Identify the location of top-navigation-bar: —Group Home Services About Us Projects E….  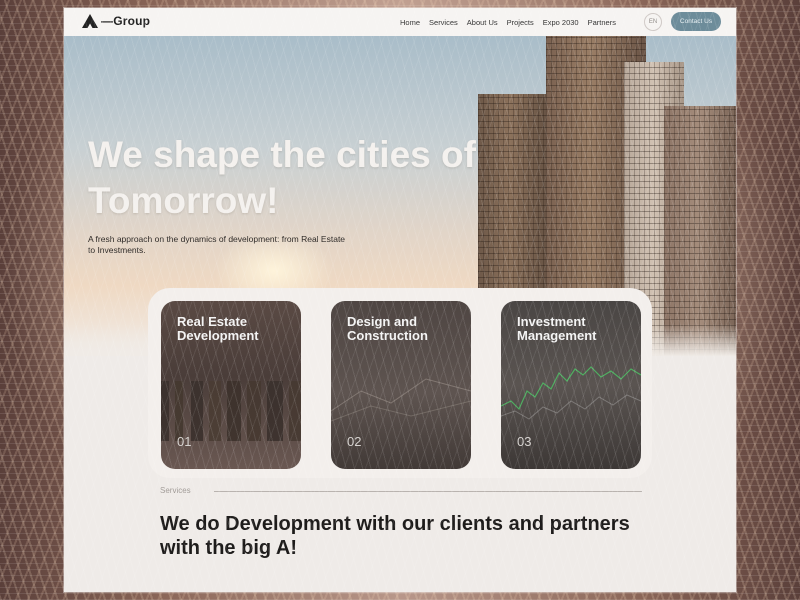
(400, 22).